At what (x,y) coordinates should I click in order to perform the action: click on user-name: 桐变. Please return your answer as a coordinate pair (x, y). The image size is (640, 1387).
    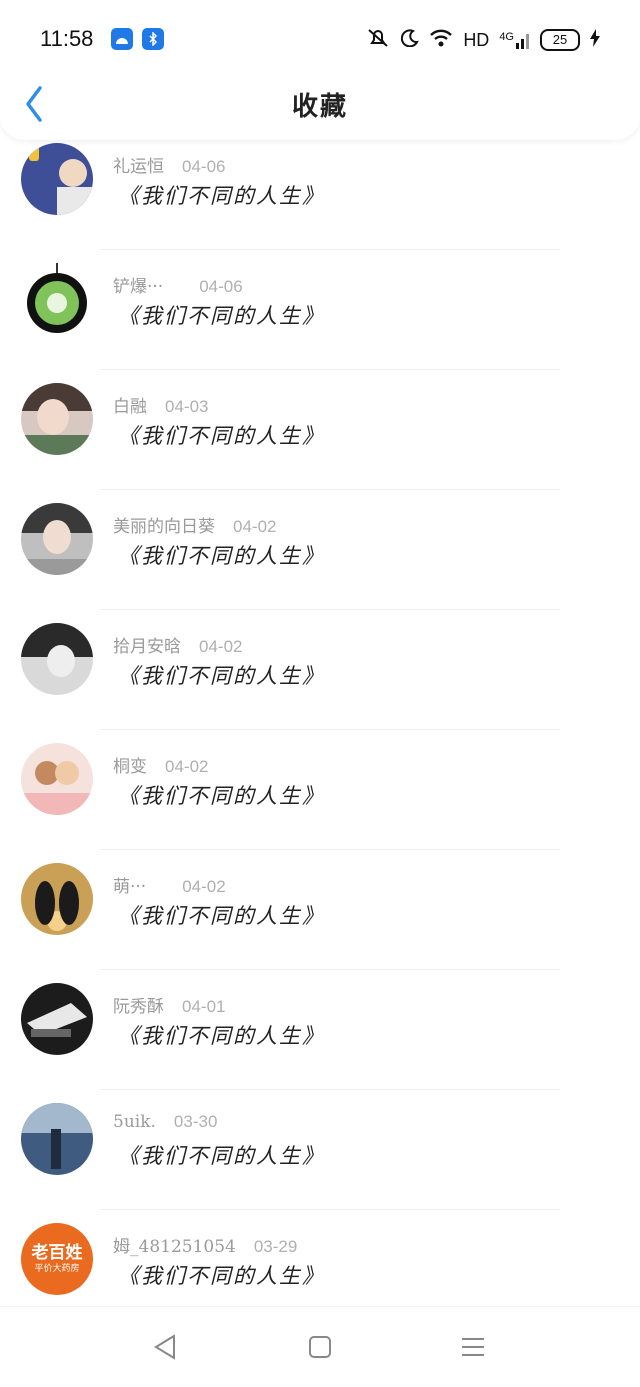
    Looking at the image, I should click on (130, 767).